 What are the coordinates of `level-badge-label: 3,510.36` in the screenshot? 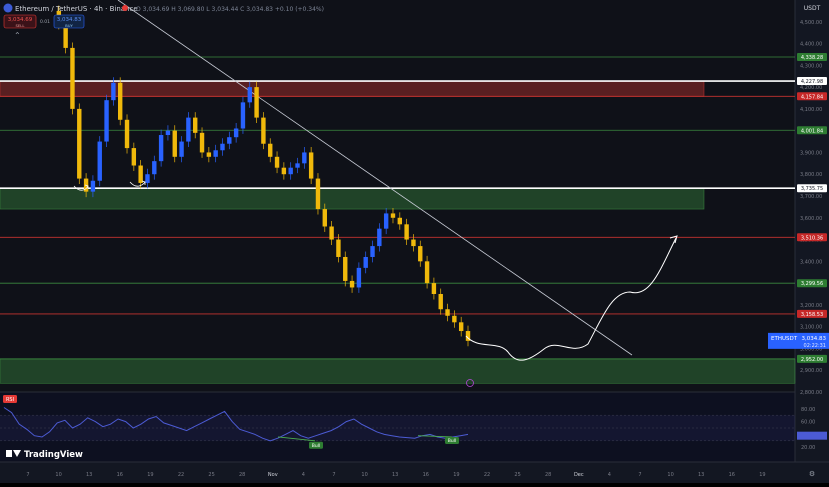 It's located at (812, 238).